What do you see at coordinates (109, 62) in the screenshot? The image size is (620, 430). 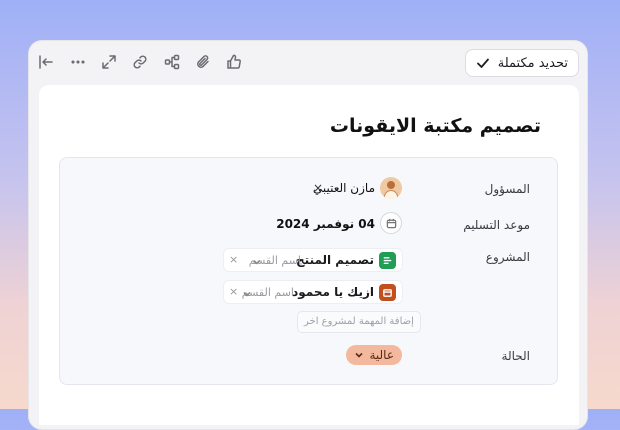 I see `expand-icon` at bounding box center [109, 62].